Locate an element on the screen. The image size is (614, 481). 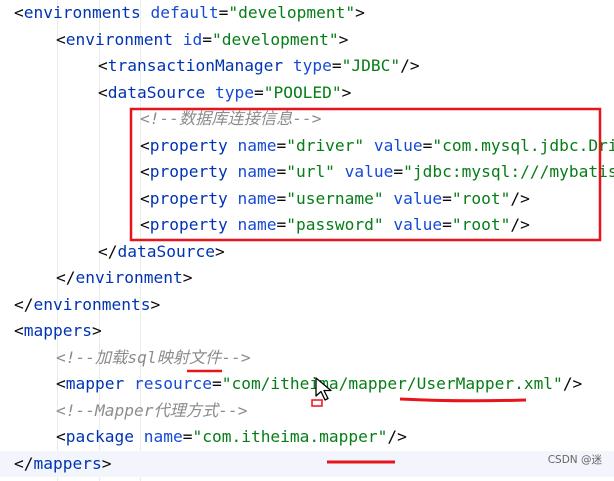
code-token: "POOLED" is located at coordinates (302, 92).